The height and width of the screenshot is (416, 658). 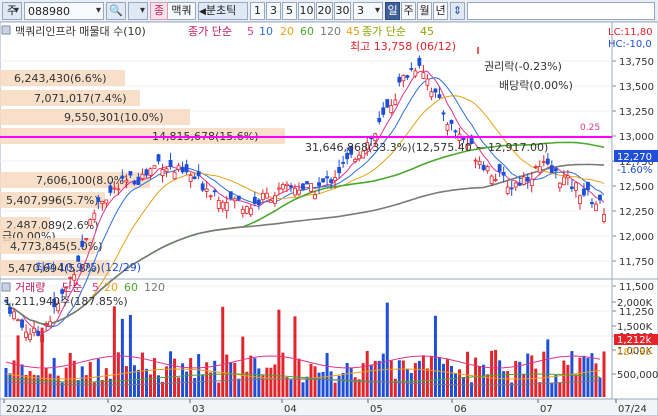 What do you see at coordinates (182, 11) in the screenshot?
I see `stock-name: 맥쿼` at bounding box center [182, 11].